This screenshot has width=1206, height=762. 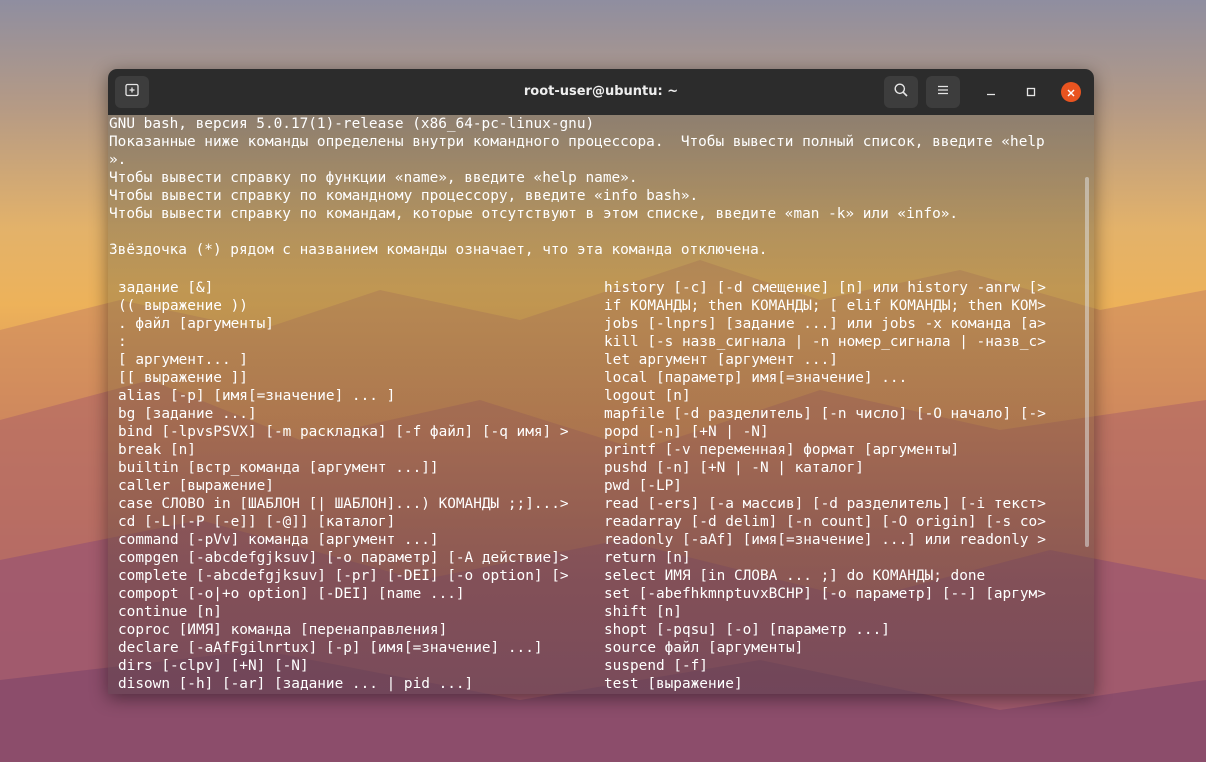 I want to click on command-entry: [ аргумент... ], so click(x=183, y=360).